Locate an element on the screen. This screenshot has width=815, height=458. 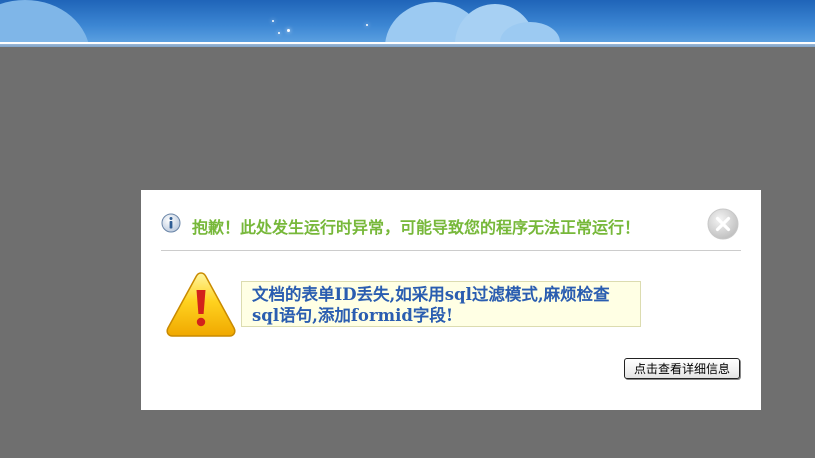
info-icon is located at coordinates (171, 223).